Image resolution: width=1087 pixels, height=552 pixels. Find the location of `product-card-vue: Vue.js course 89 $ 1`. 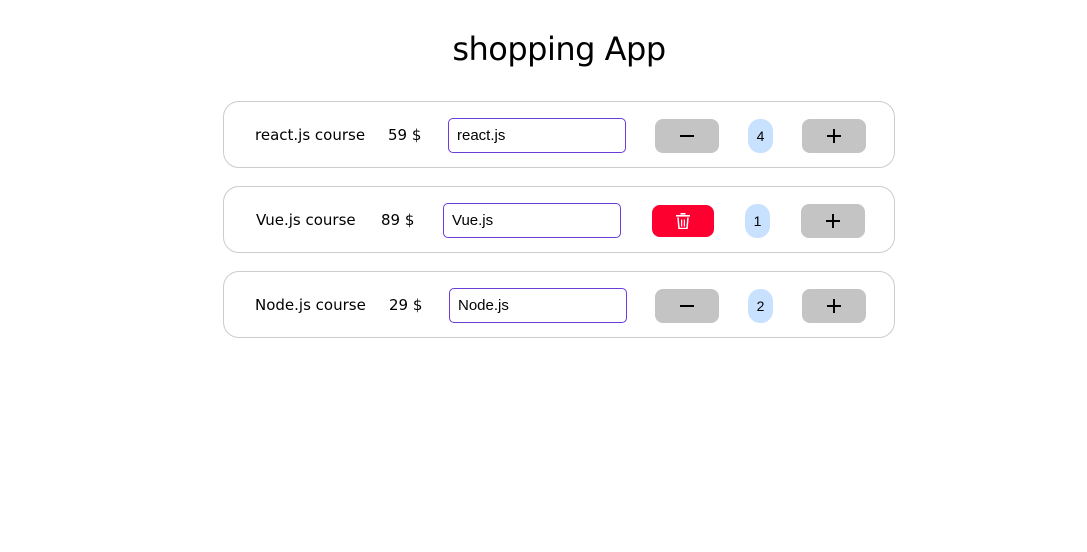

product-card-vue: Vue.js course 89 $ 1 is located at coordinates (559, 219).